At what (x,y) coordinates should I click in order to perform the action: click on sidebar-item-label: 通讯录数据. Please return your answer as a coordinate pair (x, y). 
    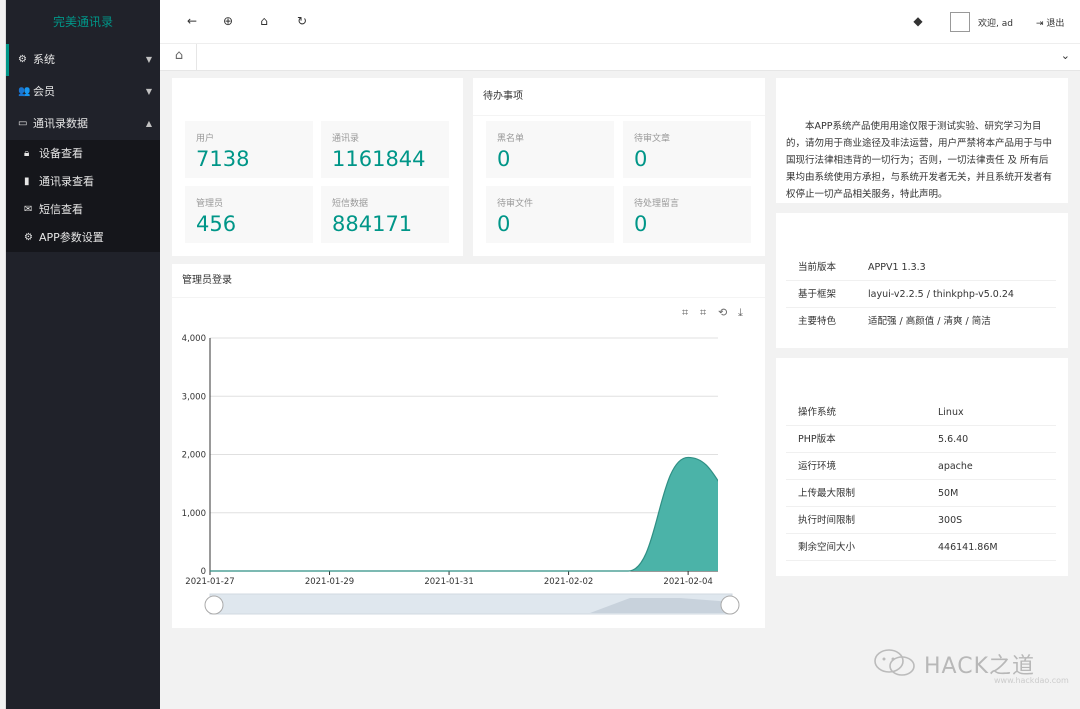
    Looking at the image, I should click on (60, 123).